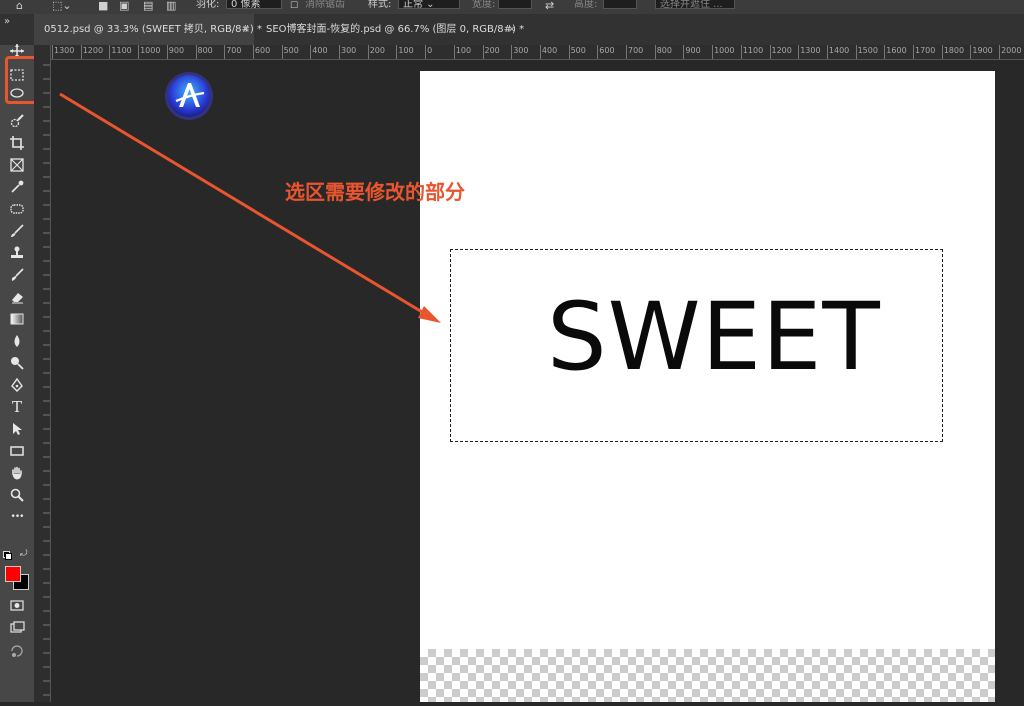 This screenshot has width=1024, height=706. What do you see at coordinates (578, 50) in the screenshot?
I see `ruler-label: 500` at bounding box center [578, 50].